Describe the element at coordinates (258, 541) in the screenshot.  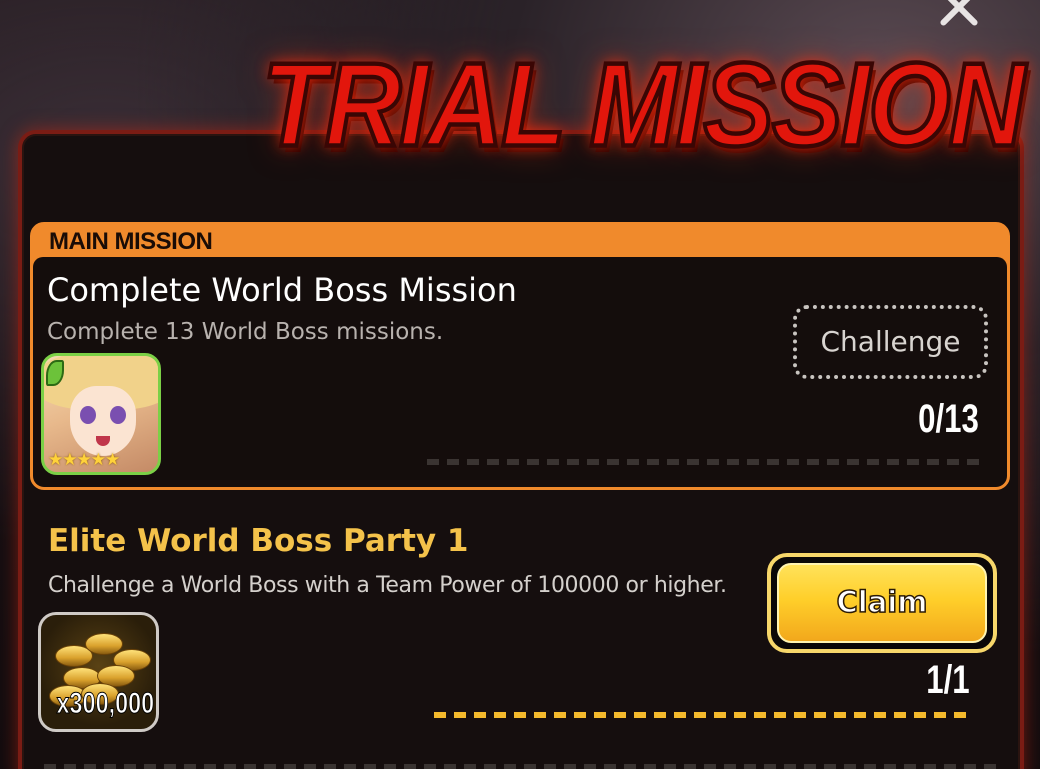
I see `elite-mission-title: Elite World Boss Party 1` at that location.